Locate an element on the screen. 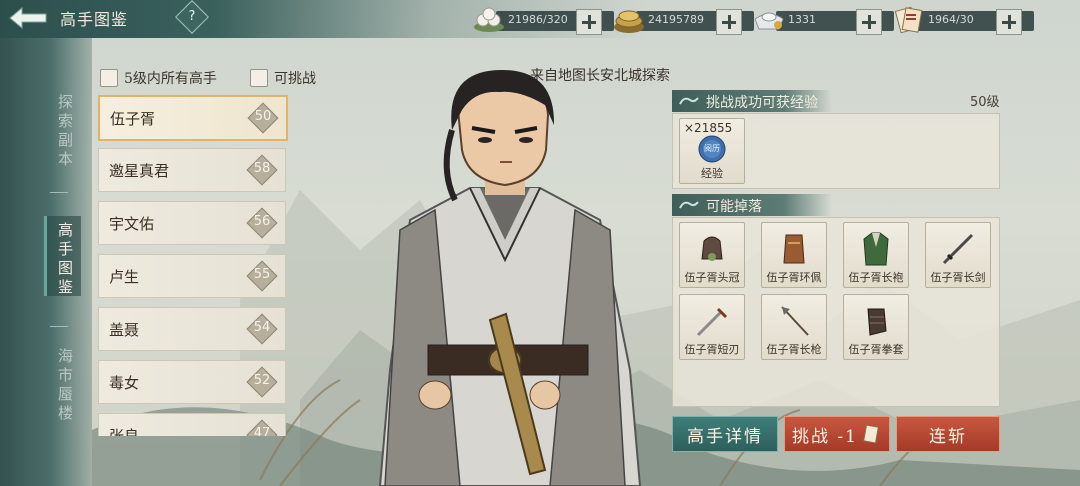  level-number: 50 is located at coordinates (263, 116).